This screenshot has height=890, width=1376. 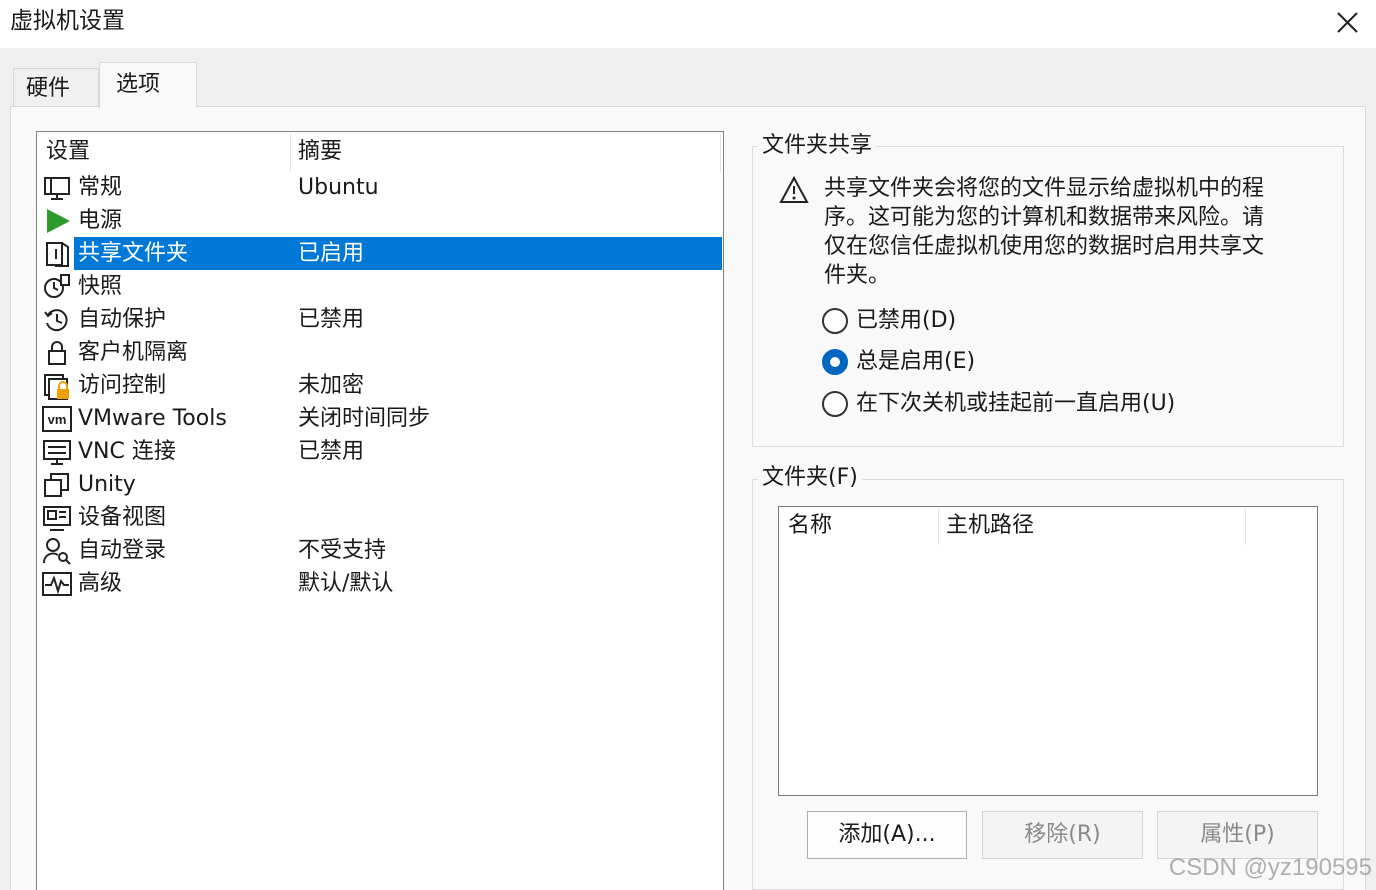 I want to click on clock-icon, so click(x=57, y=320).